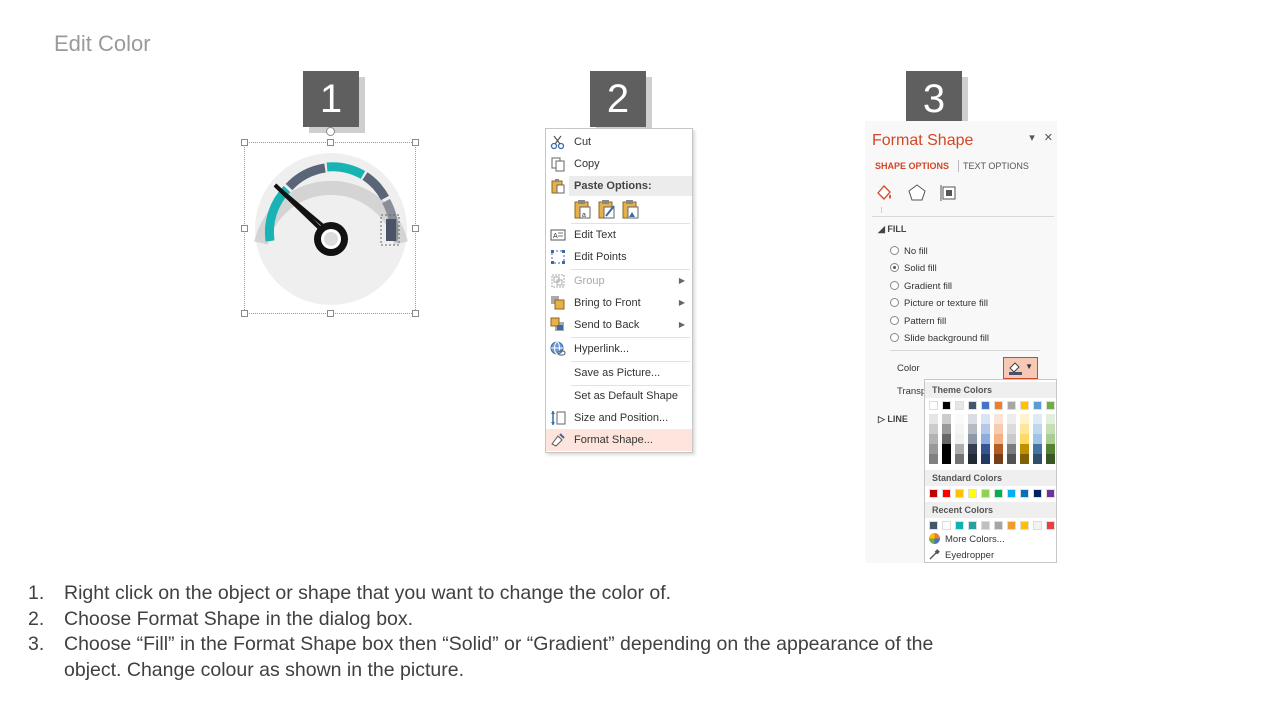 This screenshot has height=720, width=1280. Describe the element at coordinates (244, 228) in the screenshot. I see `resize-handle-l` at that location.